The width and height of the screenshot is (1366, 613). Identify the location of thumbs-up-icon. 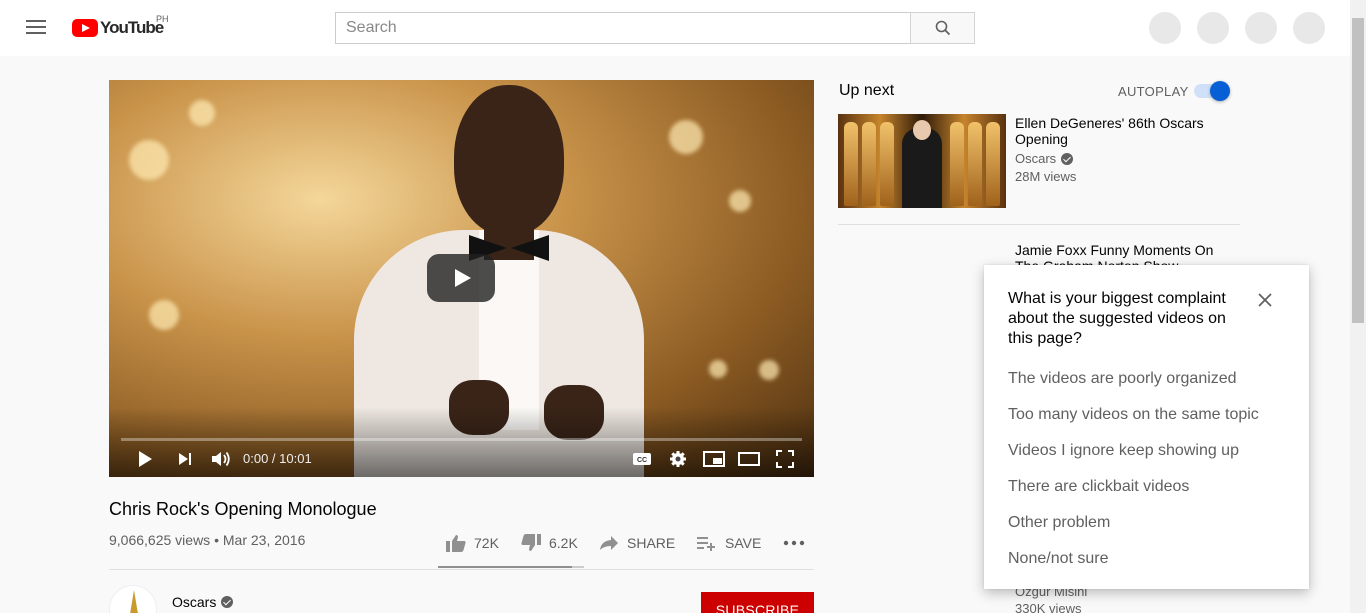
(456, 543).